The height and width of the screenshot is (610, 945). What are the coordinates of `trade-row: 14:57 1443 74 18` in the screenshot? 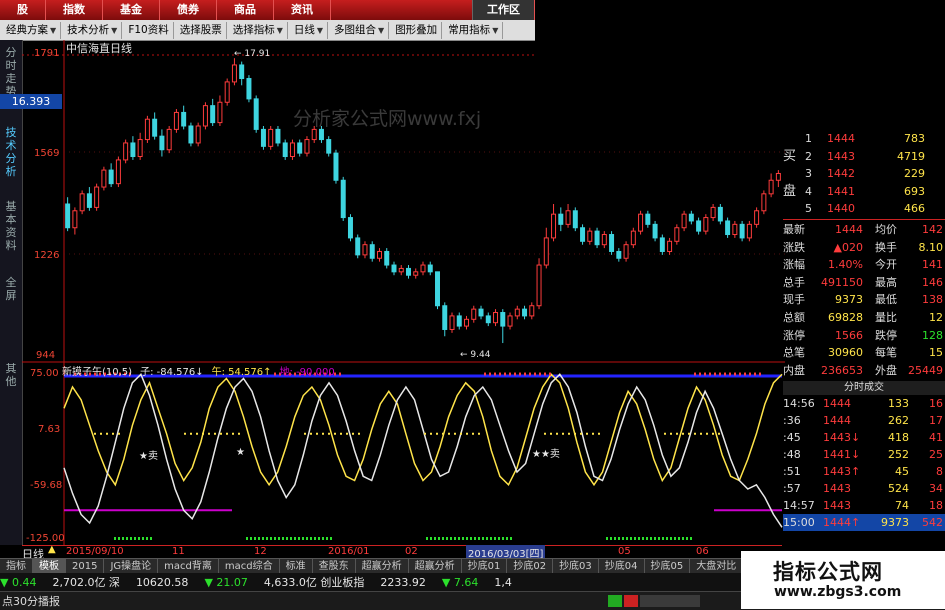 It's located at (864, 505).